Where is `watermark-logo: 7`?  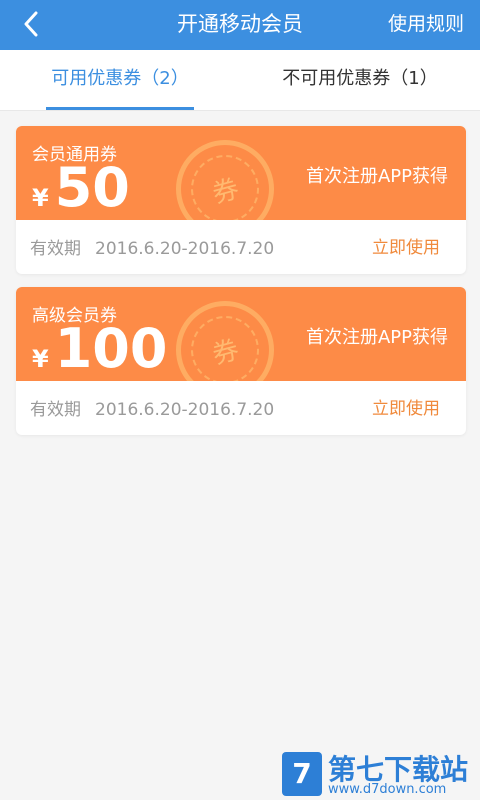
watermark-logo: 7 is located at coordinates (302, 774).